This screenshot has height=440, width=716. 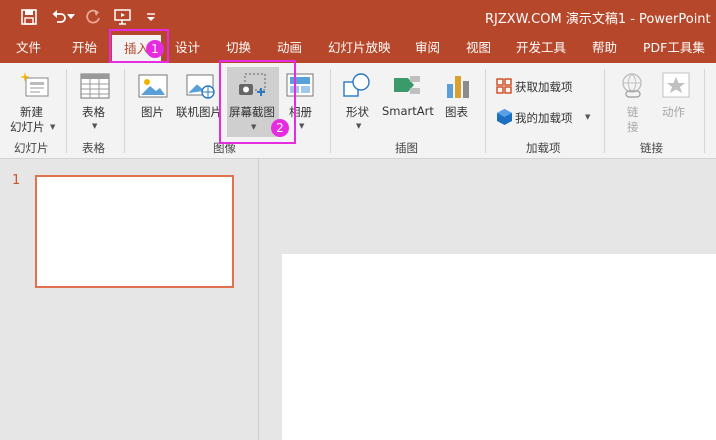 What do you see at coordinates (16, 180) in the screenshot?
I see `slide-number: 1` at bounding box center [16, 180].